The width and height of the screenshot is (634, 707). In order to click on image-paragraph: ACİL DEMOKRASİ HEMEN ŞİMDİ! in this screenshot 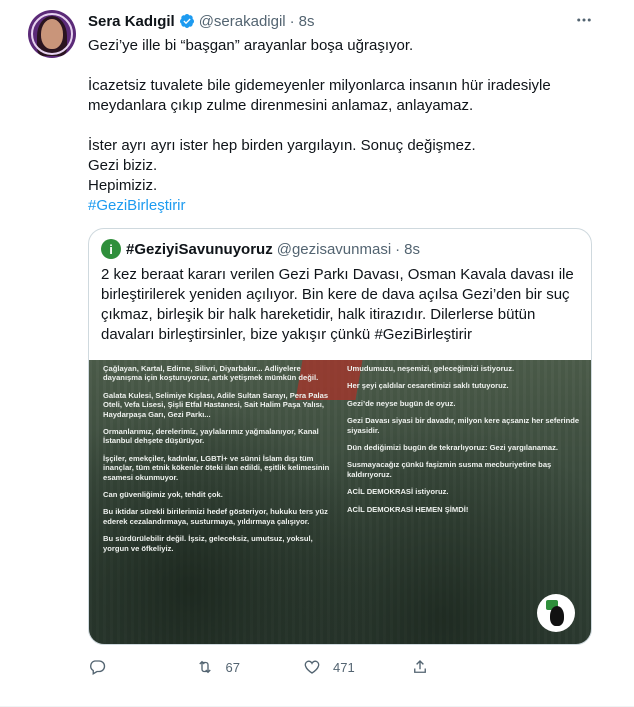, I will do `click(408, 509)`.